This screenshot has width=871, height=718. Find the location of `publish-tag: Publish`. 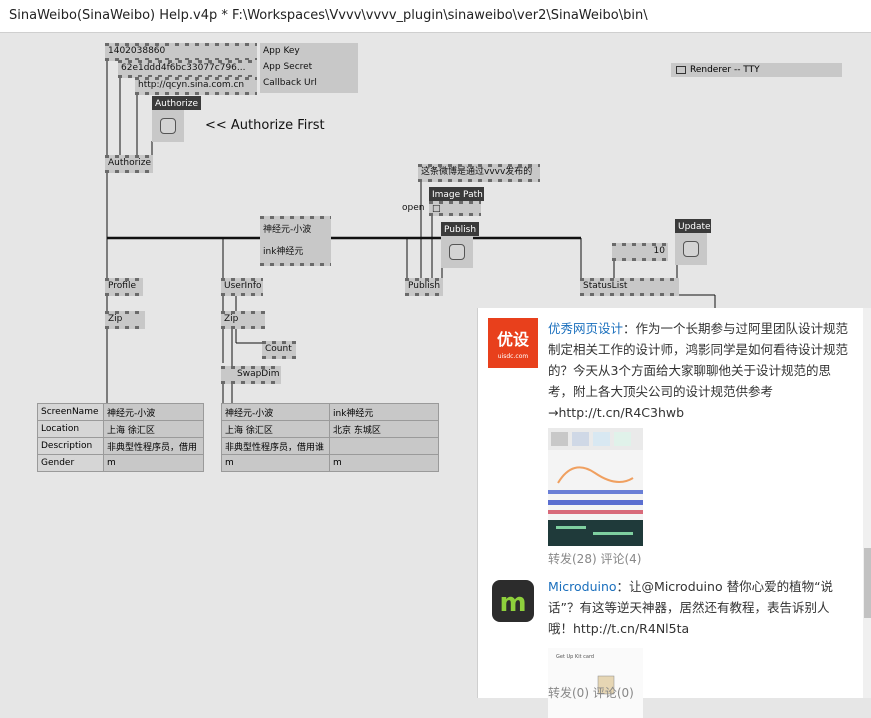

publish-tag: Publish is located at coordinates (460, 229).